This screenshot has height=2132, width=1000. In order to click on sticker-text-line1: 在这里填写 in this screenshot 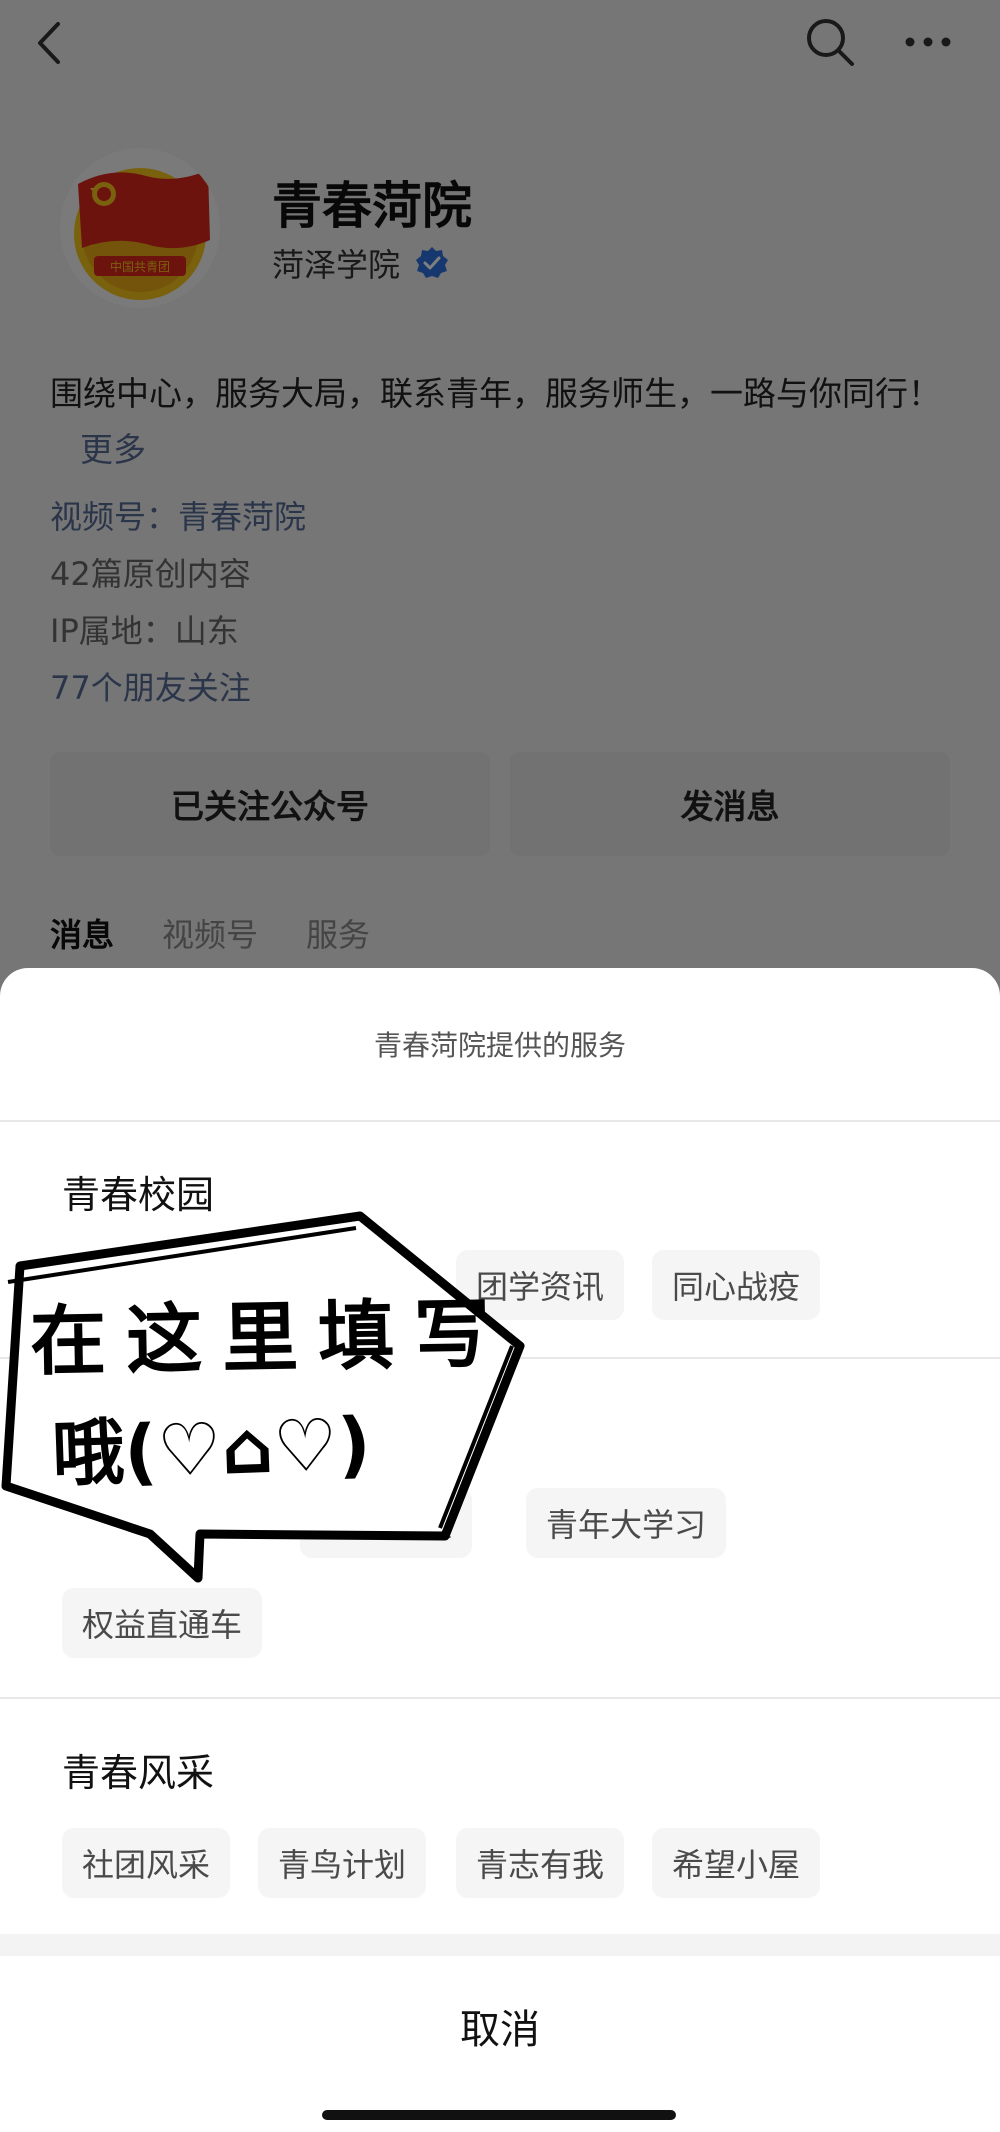, I will do `click(270, 1337)`.